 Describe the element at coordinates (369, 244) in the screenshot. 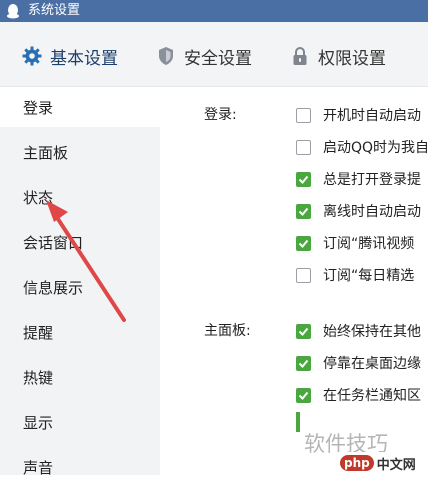

I see `option-label: 订阅“腾讯视频` at that location.